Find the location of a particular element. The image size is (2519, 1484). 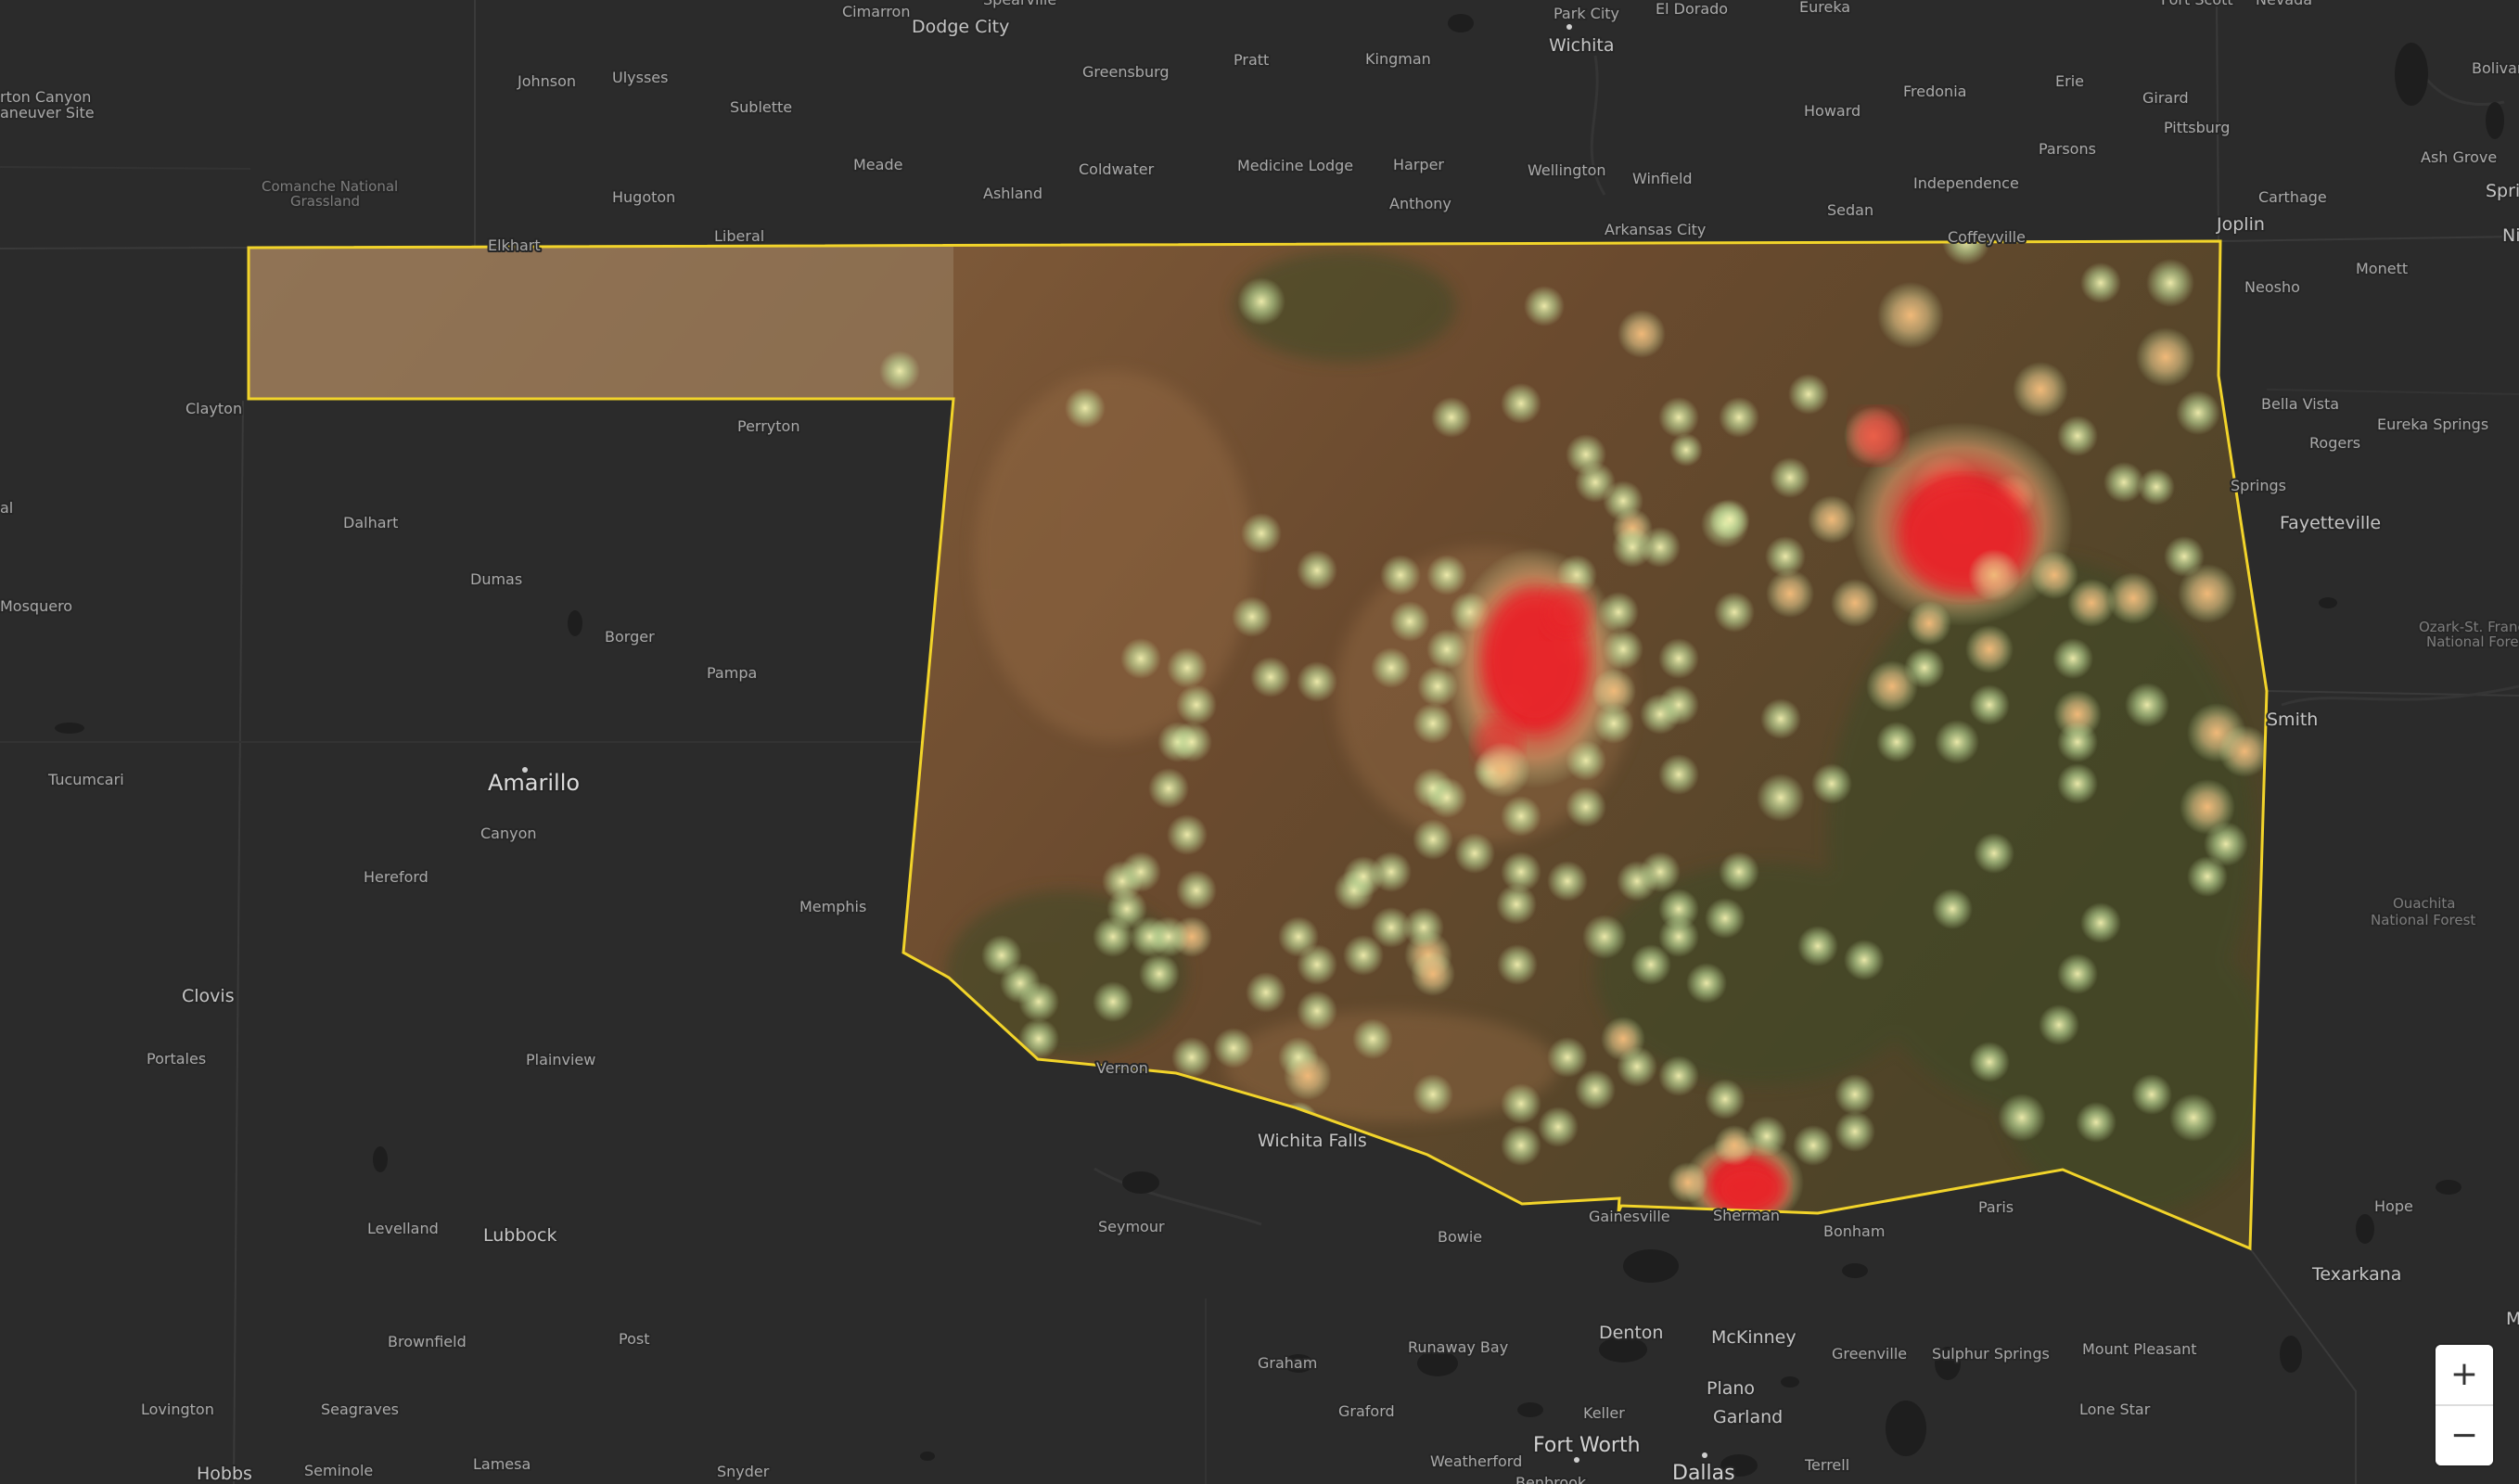

label-harper: Harper is located at coordinates (1419, 164).